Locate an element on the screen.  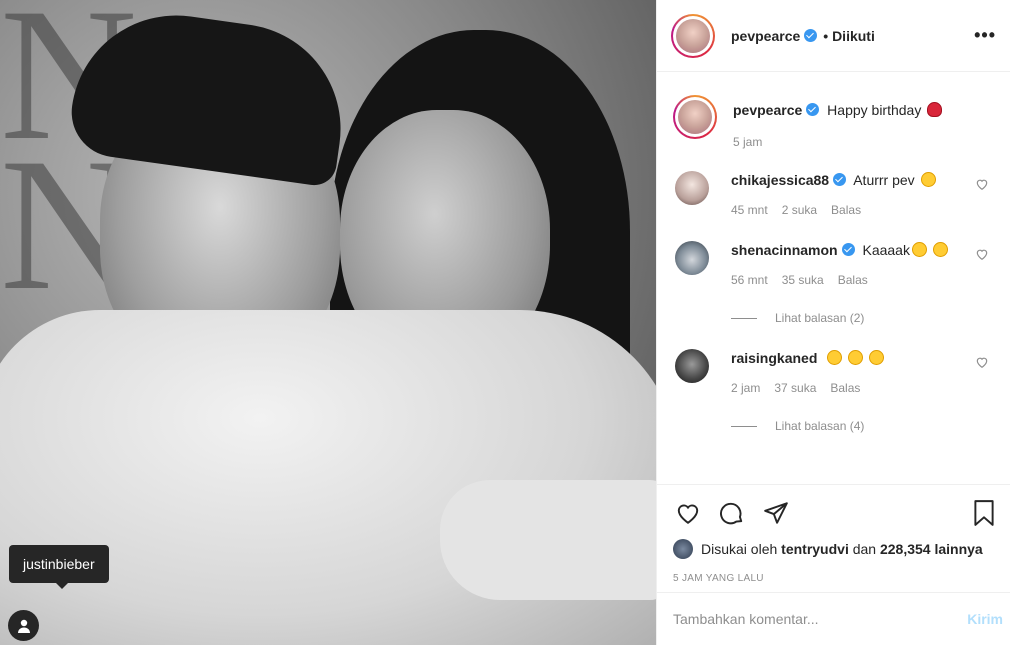
comment-text: Kaaaak is located at coordinates (886, 250).